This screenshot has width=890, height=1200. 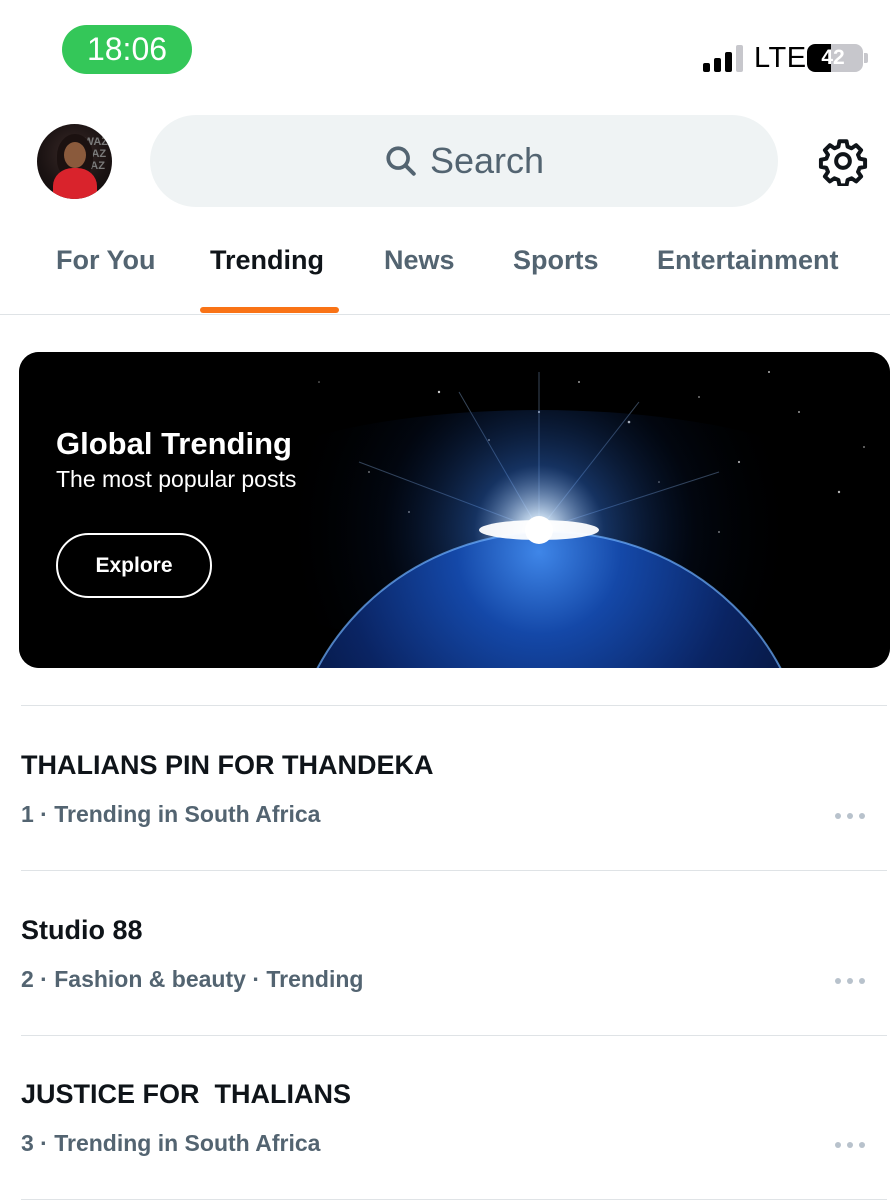 What do you see at coordinates (227, 765) in the screenshot?
I see `trend-title: THALIANS PIN FOR THANDEKA` at bounding box center [227, 765].